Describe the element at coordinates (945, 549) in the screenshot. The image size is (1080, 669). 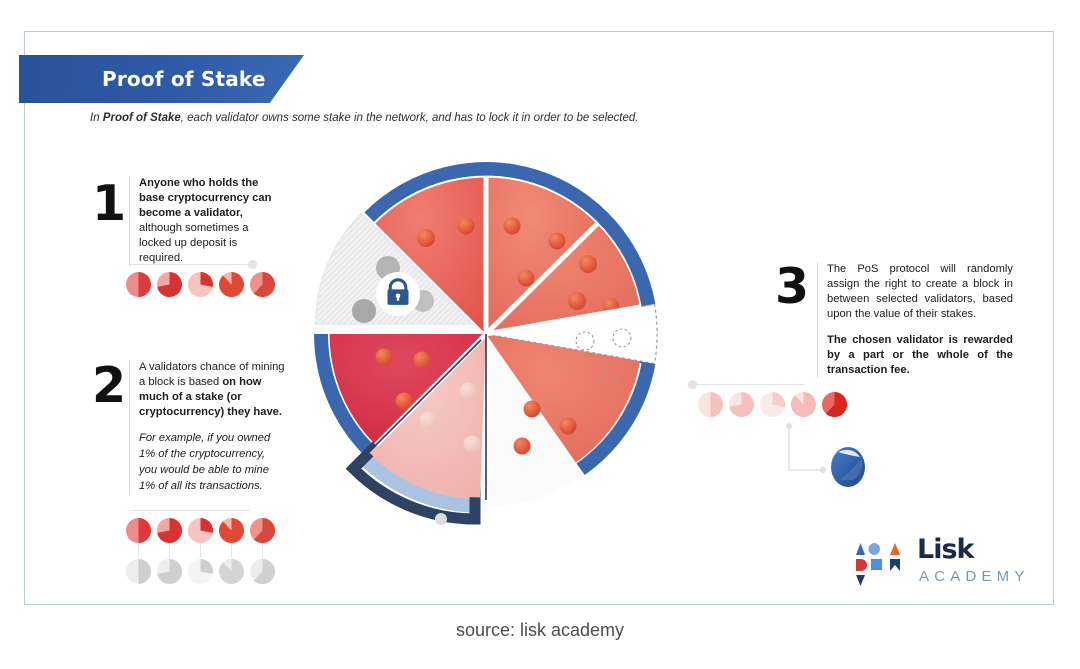
I see `logo-wordmark: Lisk` at that location.